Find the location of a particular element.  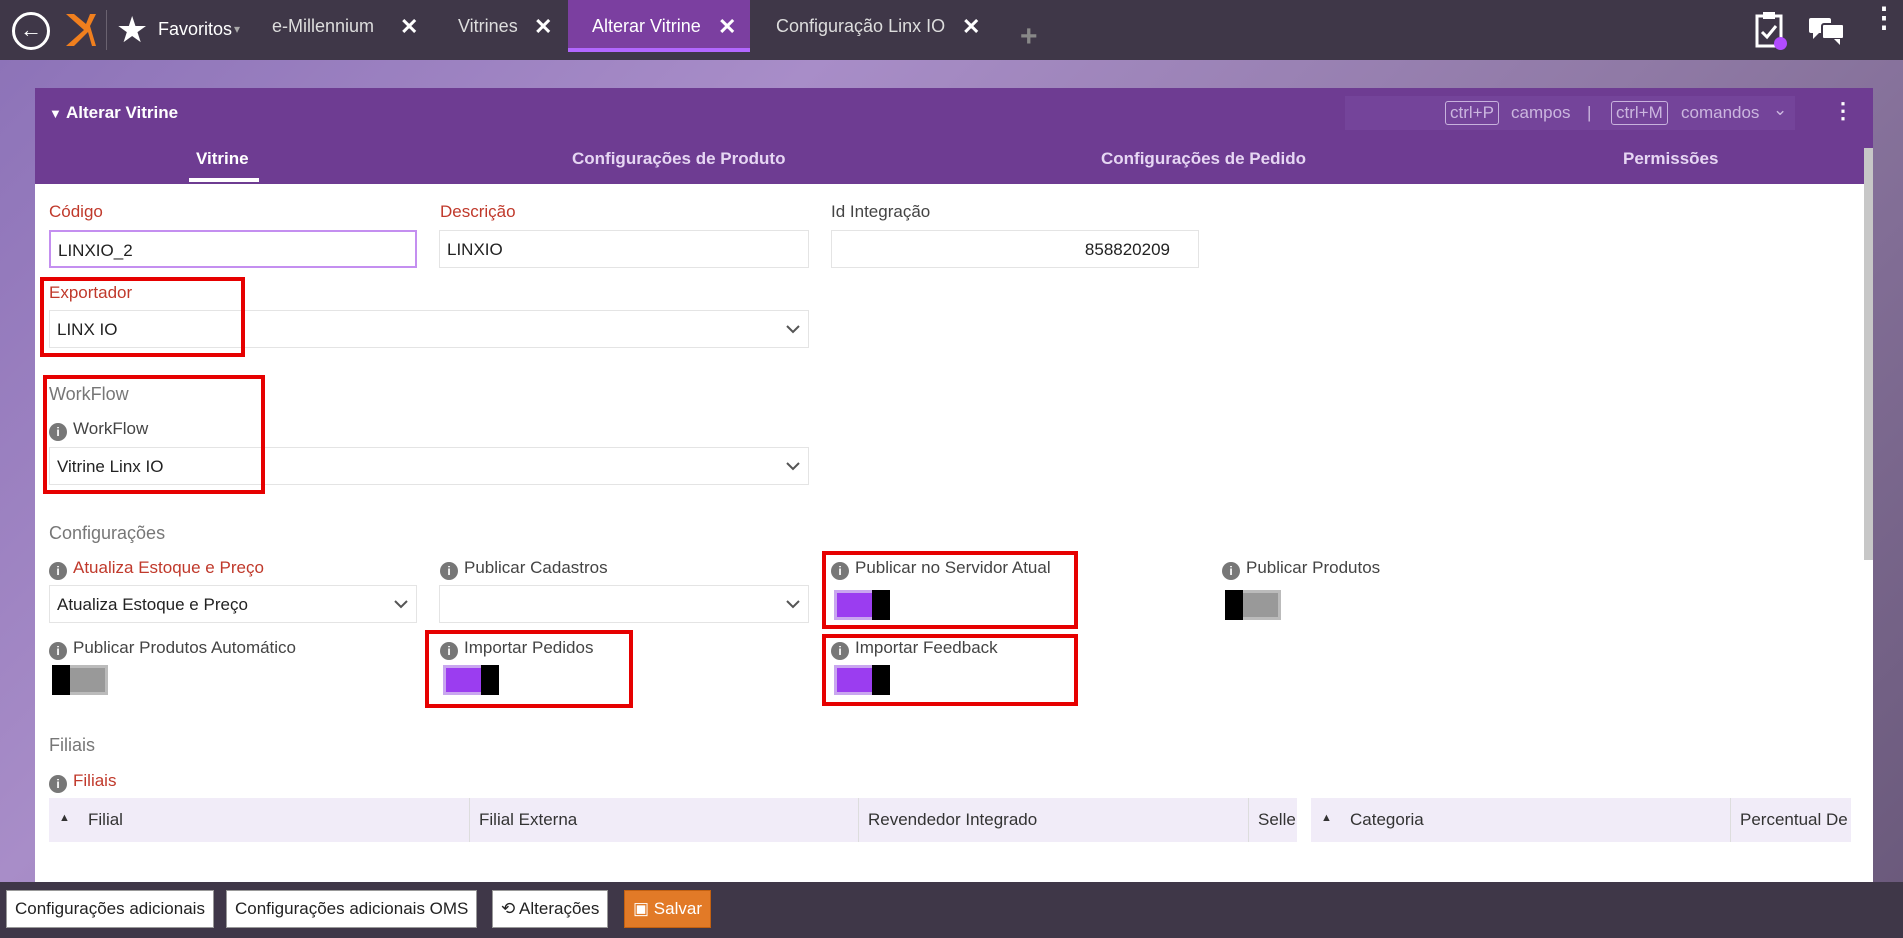

codigo-label: Código is located at coordinates (76, 211).